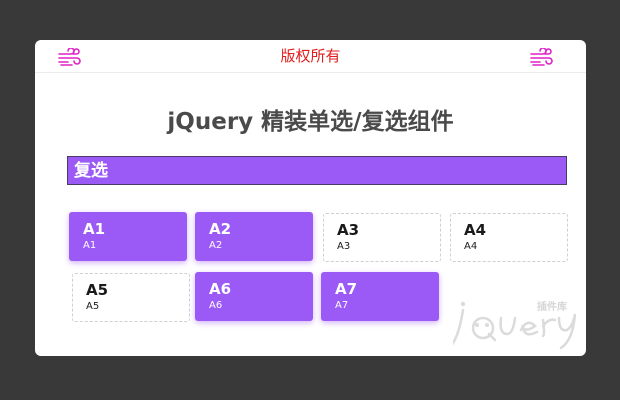  What do you see at coordinates (348, 230) in the screenshot?
I see `option-title: A3` at bounding box center [348, 230].